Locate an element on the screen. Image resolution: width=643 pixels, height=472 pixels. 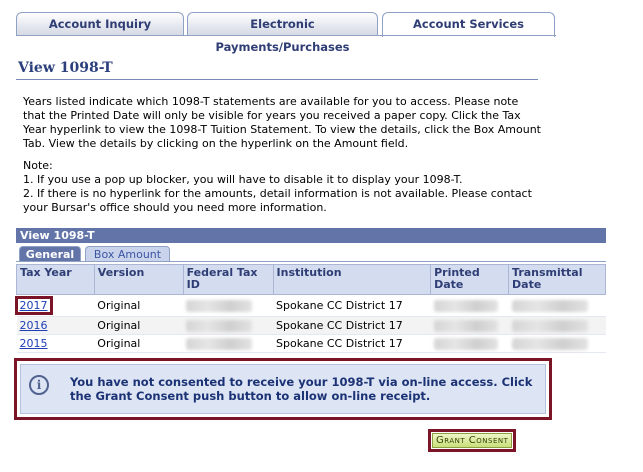
column-header-version: Version is located at coordinates (138, 279).